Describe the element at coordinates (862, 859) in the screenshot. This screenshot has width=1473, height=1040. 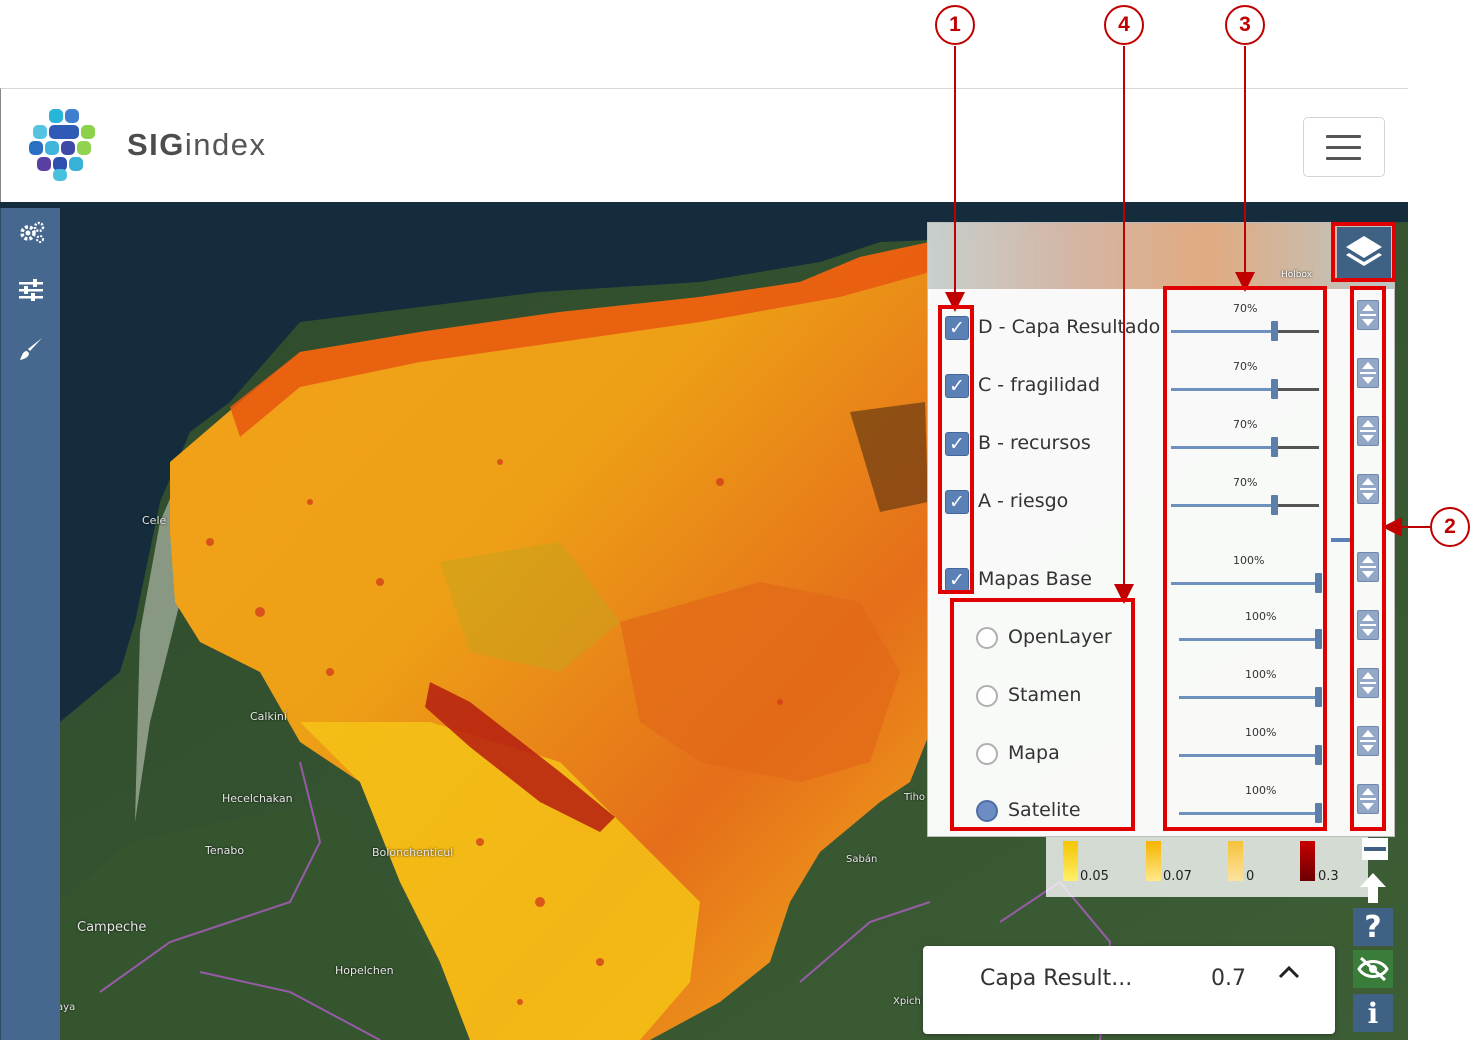
I see `map-label-saban: Sabán` at that location.